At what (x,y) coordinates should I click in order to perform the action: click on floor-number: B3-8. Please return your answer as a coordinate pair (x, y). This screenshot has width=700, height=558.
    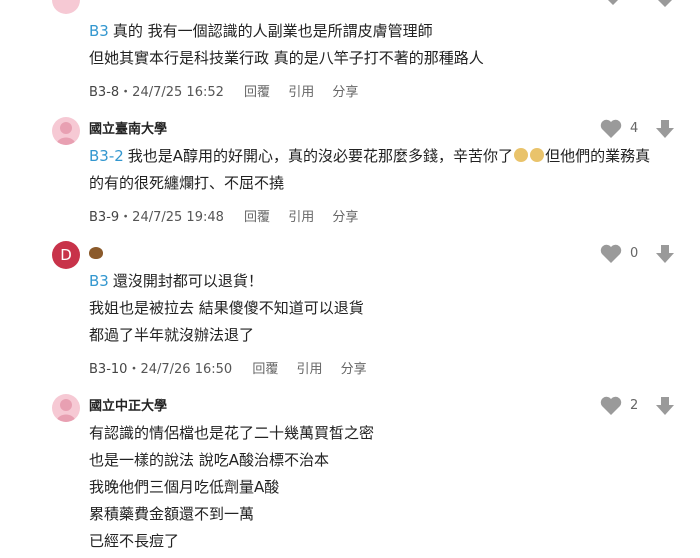
    Looking at the image, I should click on (104, 92).